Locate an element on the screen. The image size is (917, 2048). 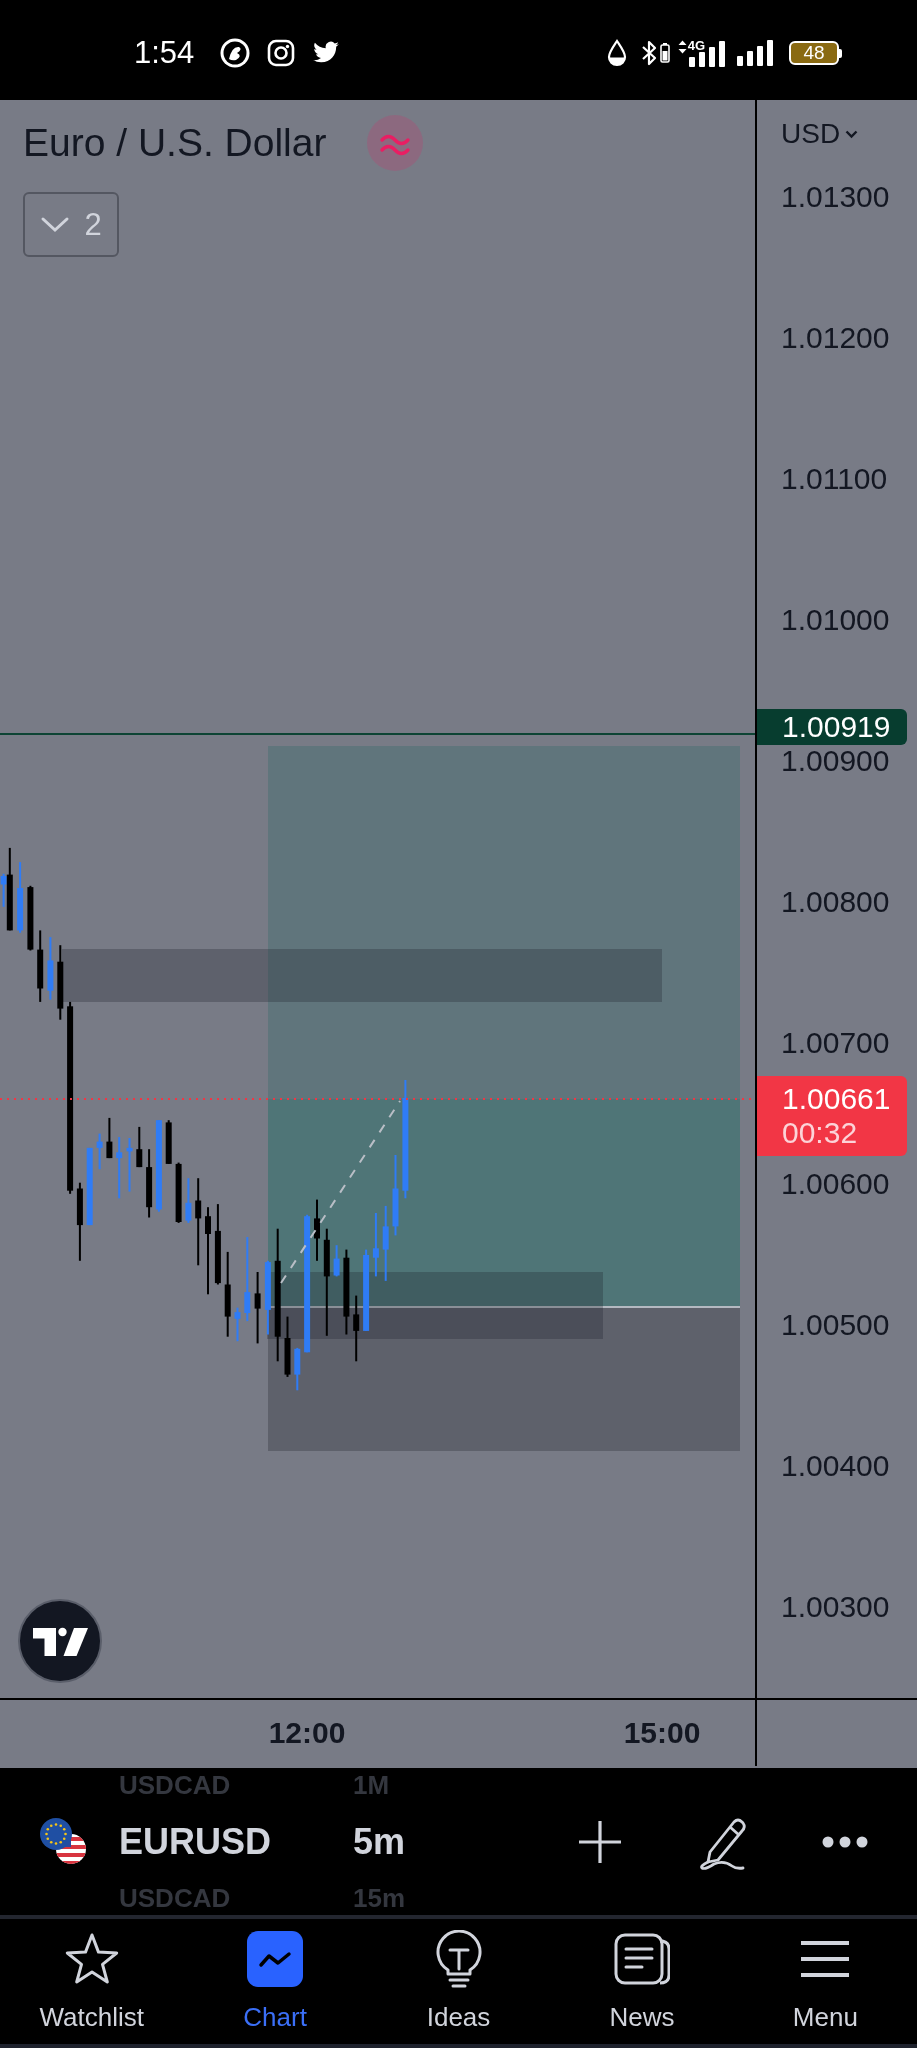
price-label: 1.00919 is located at coordinates (832, 727).